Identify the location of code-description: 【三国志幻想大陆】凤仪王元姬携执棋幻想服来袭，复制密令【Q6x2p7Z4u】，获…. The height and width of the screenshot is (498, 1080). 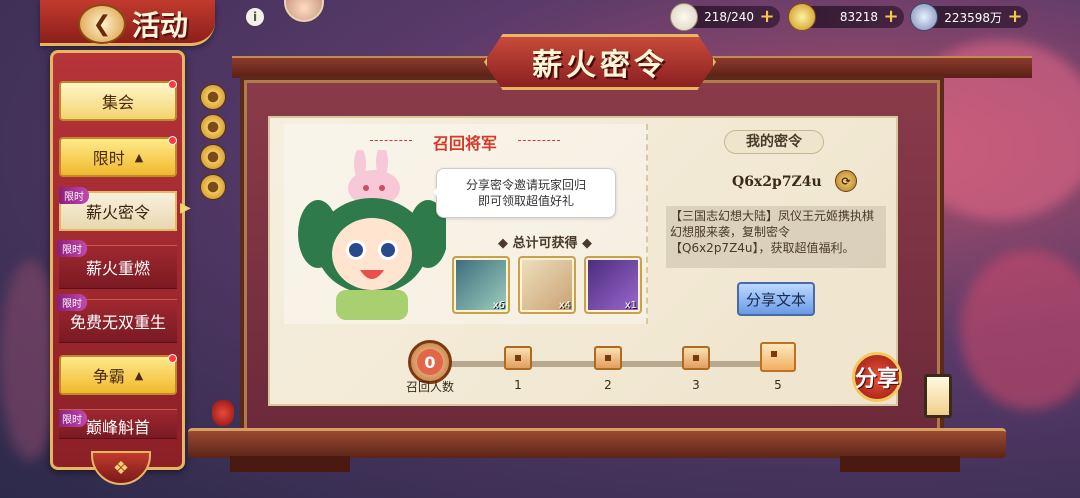
(776, 237).